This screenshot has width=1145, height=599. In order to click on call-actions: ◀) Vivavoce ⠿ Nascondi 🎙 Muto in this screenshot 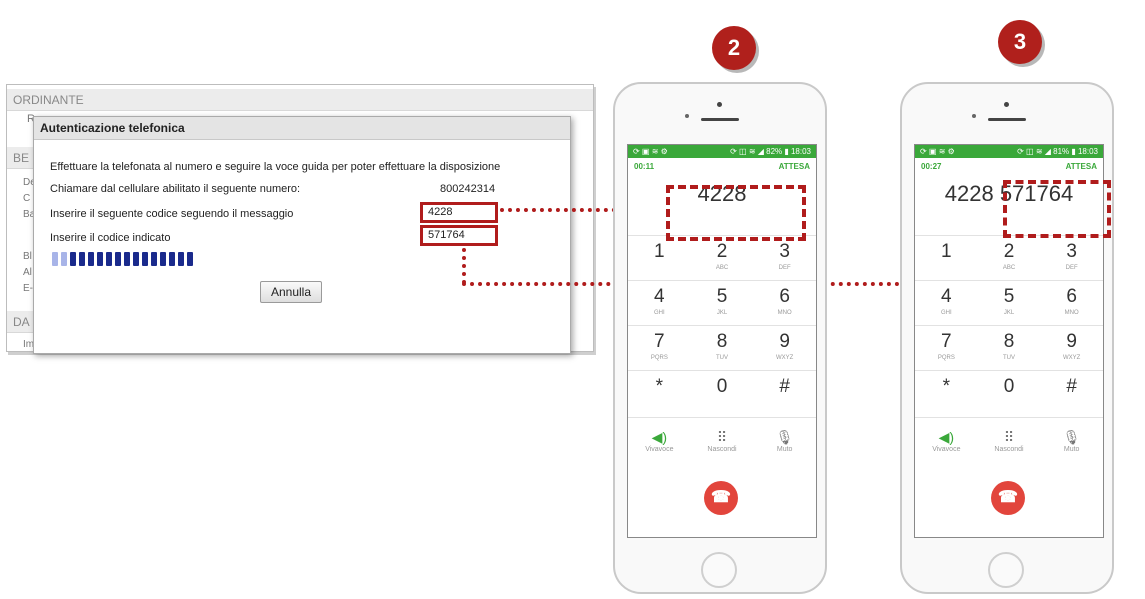, I will do `click(1009, 443)`.